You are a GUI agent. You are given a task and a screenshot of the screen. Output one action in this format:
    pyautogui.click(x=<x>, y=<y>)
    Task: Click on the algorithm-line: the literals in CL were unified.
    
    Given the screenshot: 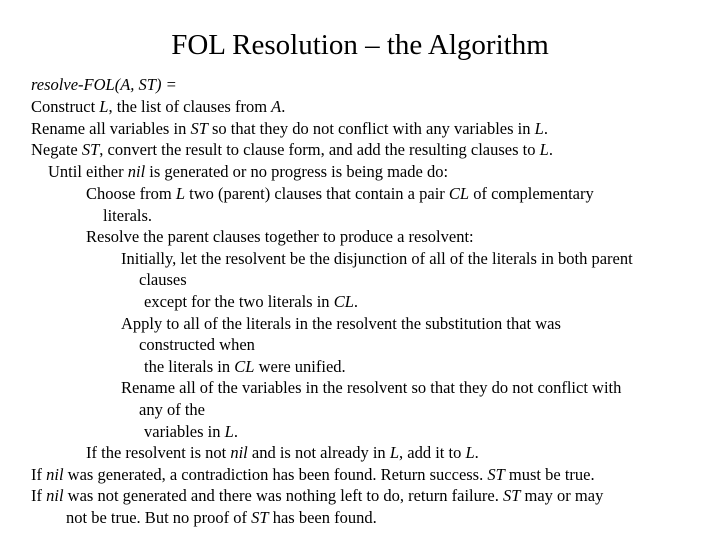 What is the action you would take?
    pyautogui.click(x=245, y=367)
    